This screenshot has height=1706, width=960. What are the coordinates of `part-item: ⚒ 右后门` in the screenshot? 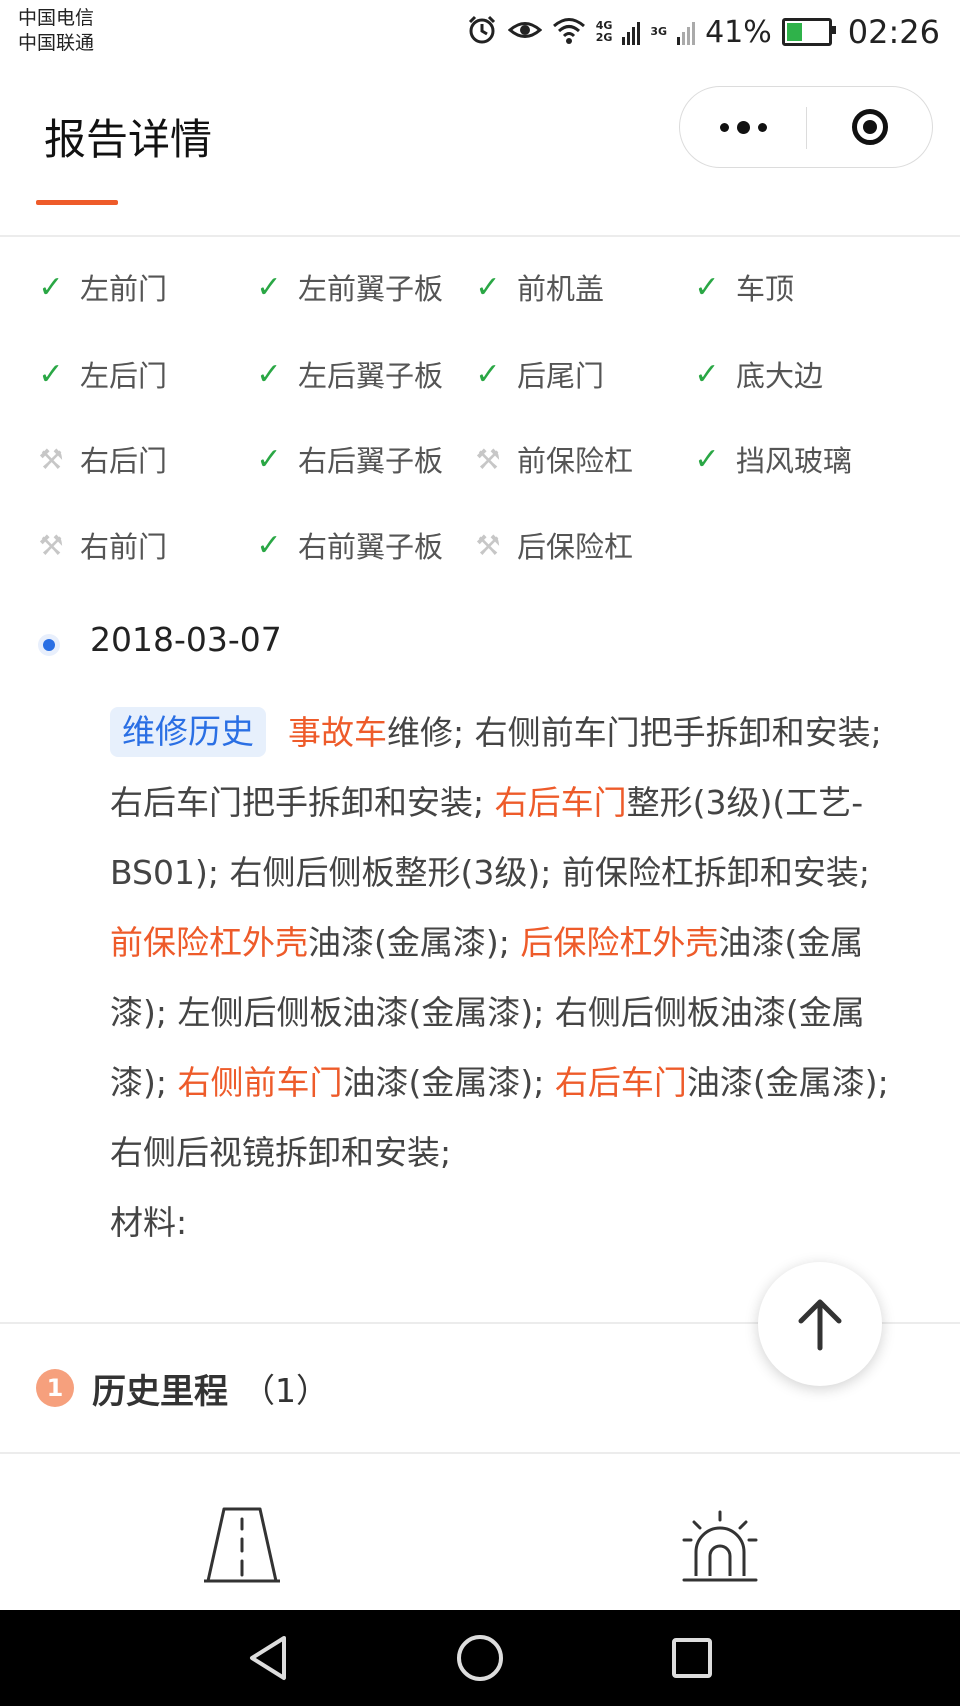 It's located at (101, 459).